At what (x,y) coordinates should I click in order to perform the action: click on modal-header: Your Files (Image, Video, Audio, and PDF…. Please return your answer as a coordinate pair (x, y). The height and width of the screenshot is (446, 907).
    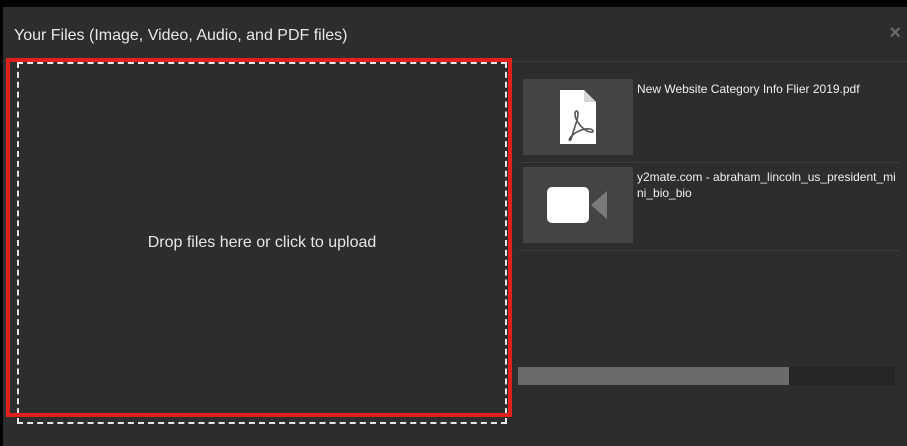
    Looking at the image, I should click on (455, 34).